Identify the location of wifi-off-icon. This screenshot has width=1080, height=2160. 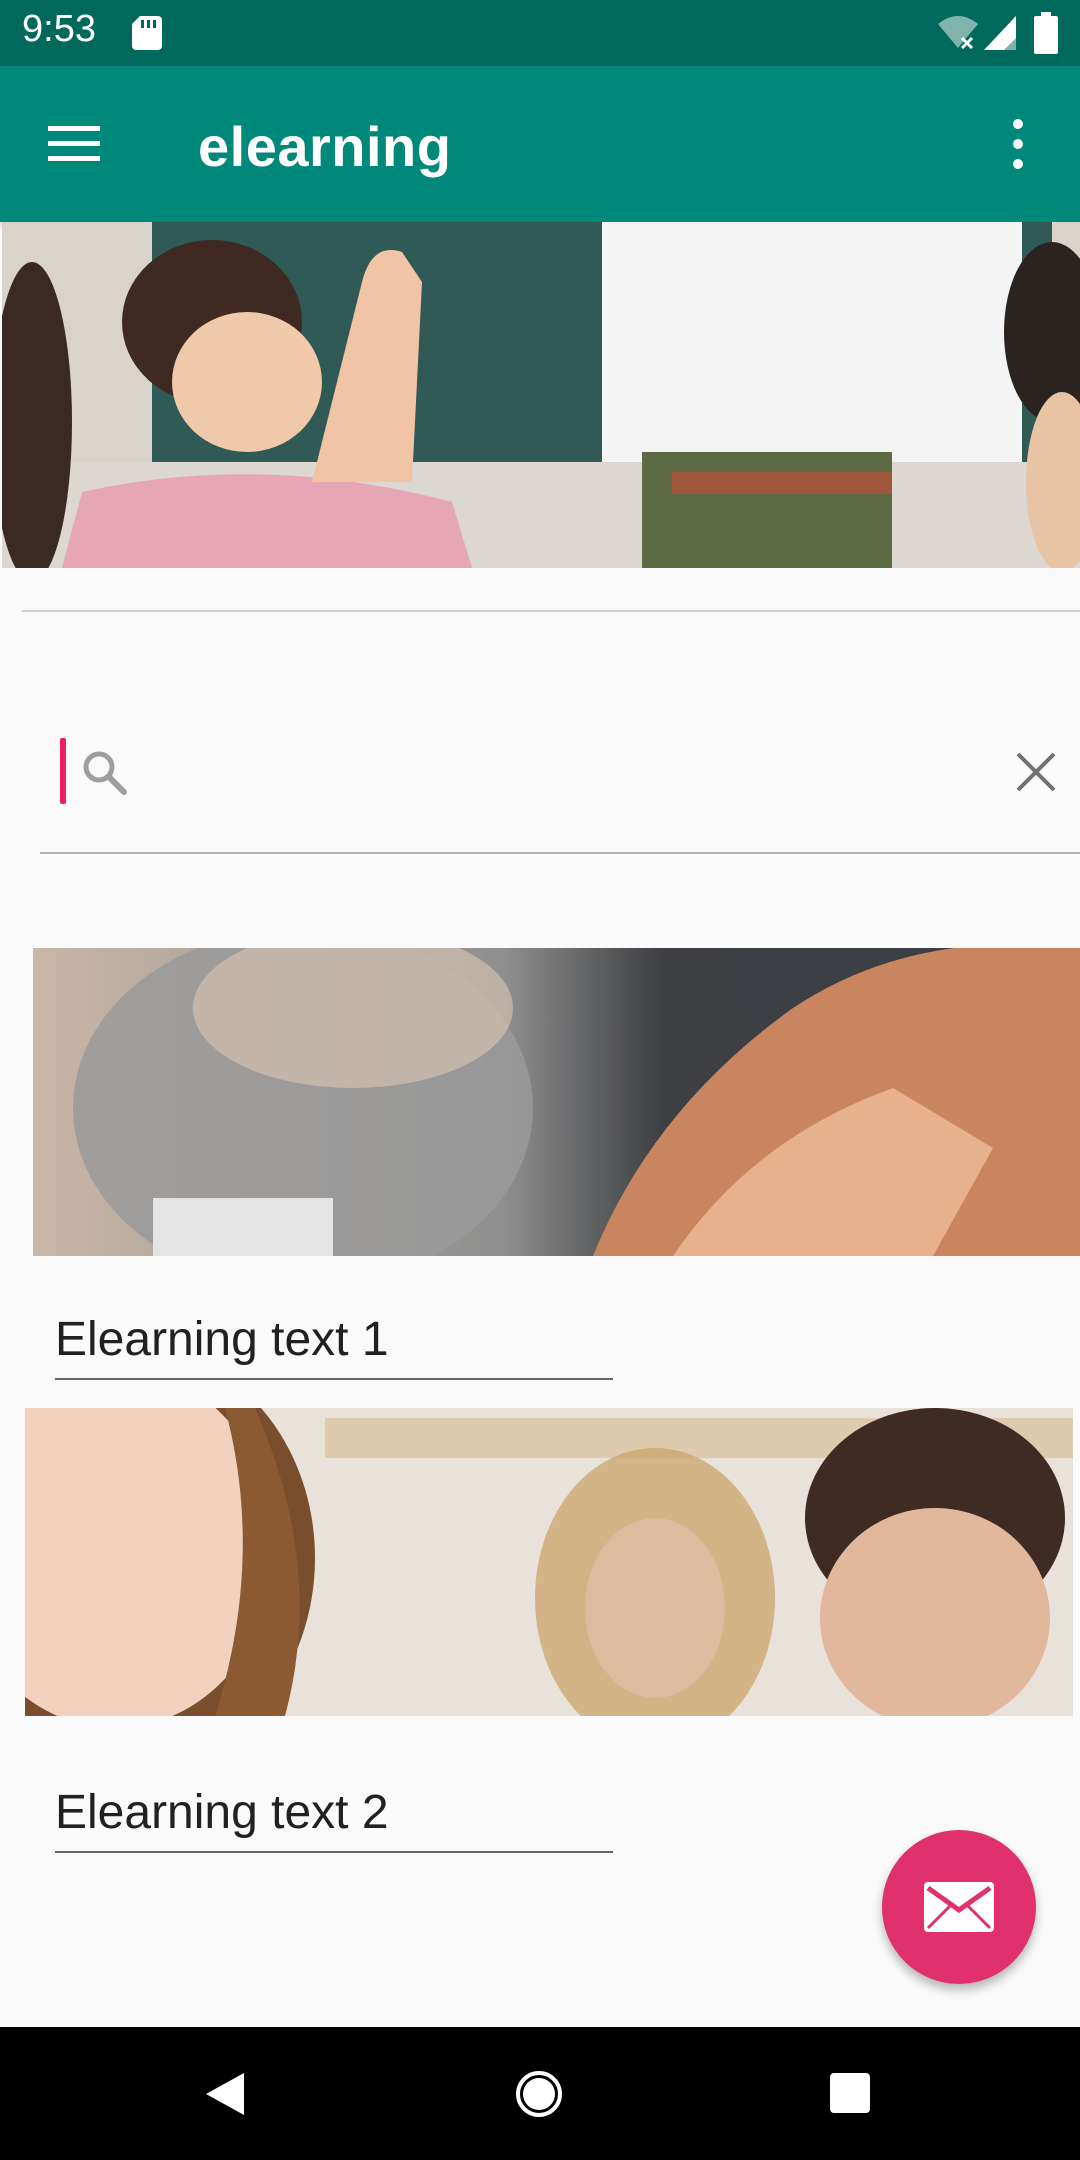
(958, 33).